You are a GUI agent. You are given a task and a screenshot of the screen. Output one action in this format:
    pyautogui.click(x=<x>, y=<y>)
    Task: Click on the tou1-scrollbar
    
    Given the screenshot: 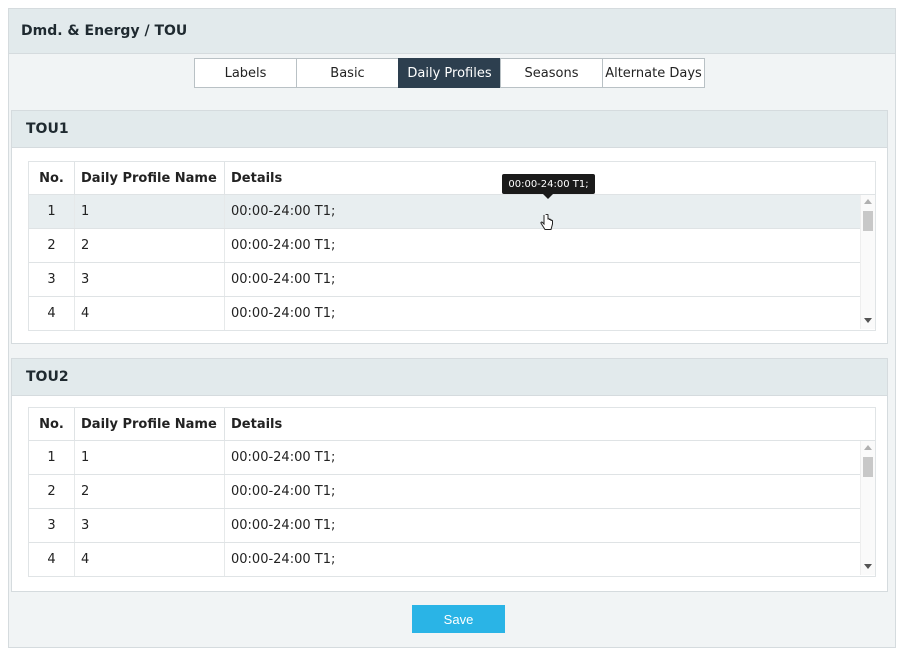 What is the action you would take?
    pyautogui.click(x=867, y=262)
    